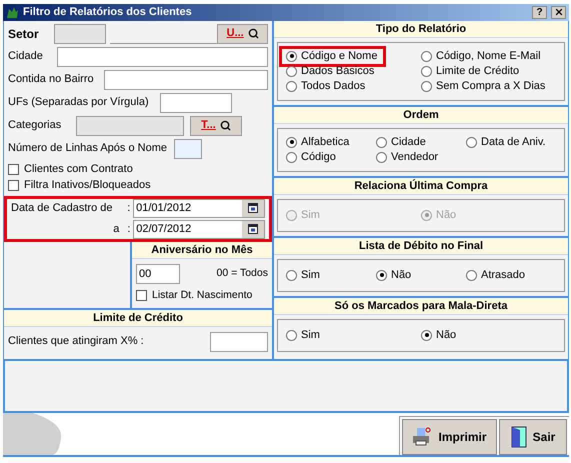 This screenshot has height=463, width=571. I want to click on radio-label: Código e Nome, so click(339, 56).